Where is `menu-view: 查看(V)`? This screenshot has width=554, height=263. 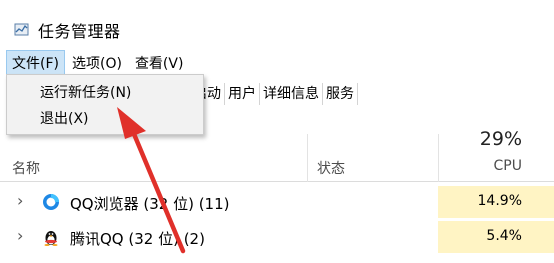
menu-view: 查看(V) is located at coordinates (159, 63).